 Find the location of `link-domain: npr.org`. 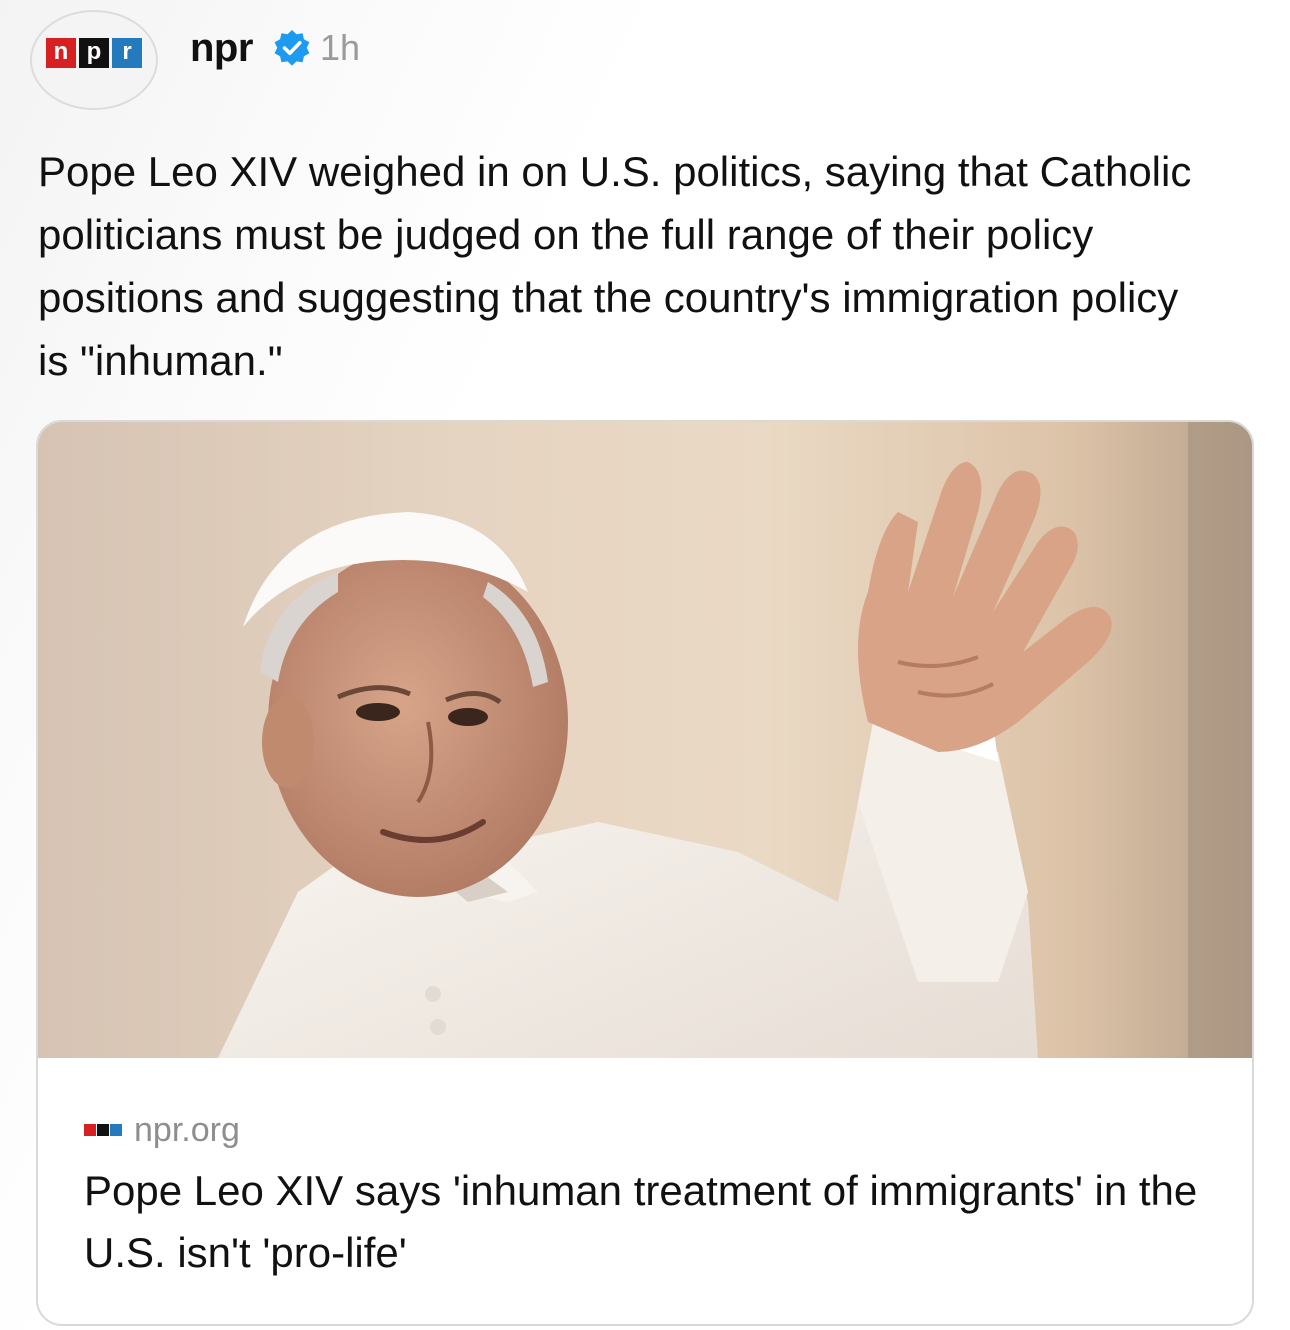

link-domain: npr.org is located at coordinates (187, 1130).